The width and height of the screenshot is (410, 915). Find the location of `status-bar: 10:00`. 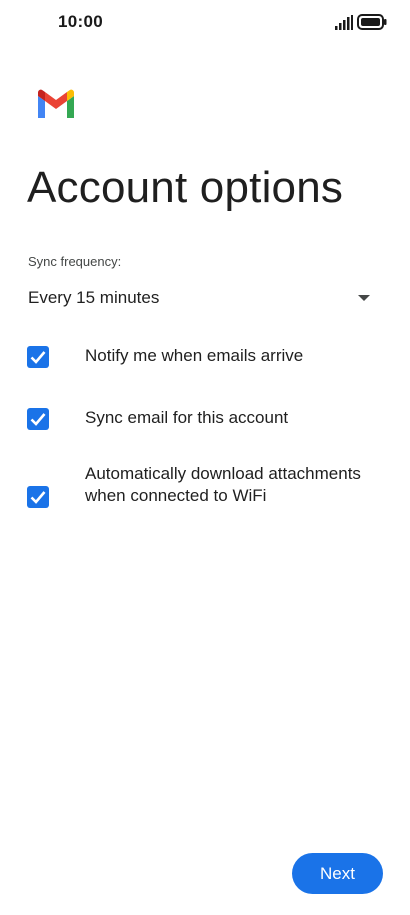

status-bar: 10:00 is located at coordinates (205, 23).